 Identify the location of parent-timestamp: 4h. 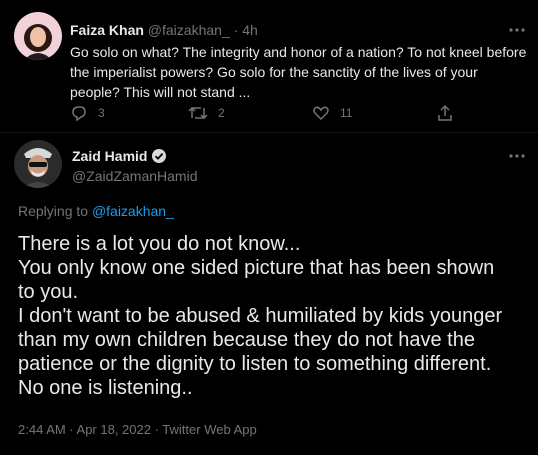
(250, 30).